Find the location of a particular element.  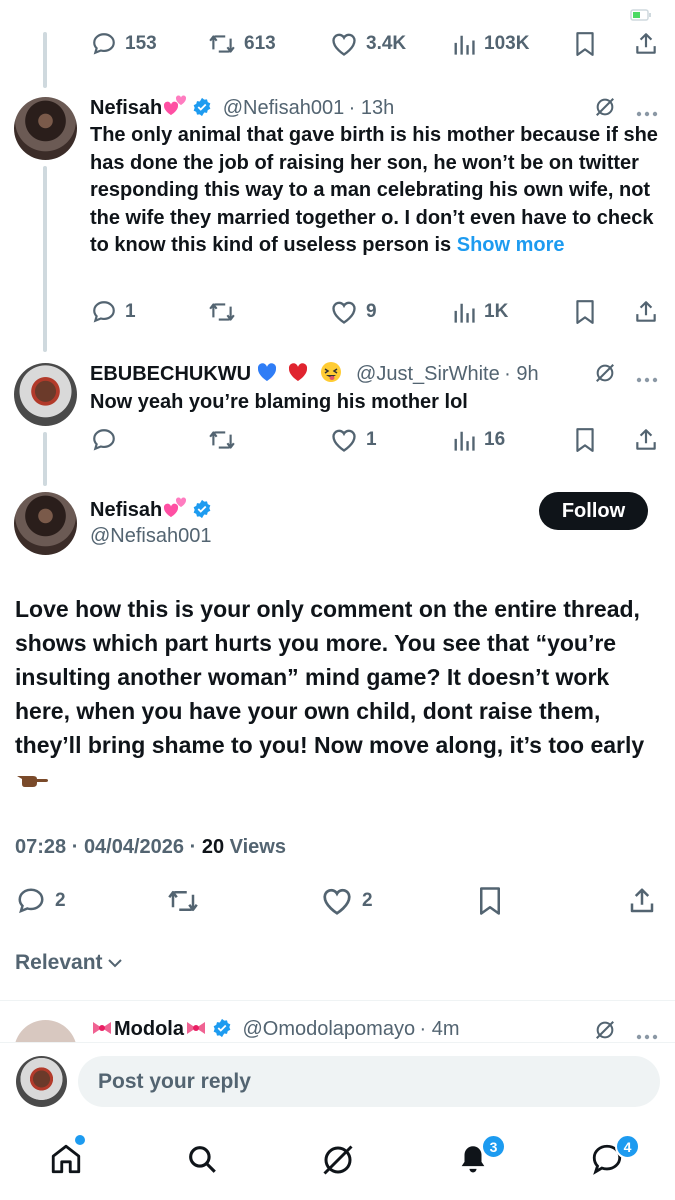

like-button: 1 is located at coordinates (353, 440).